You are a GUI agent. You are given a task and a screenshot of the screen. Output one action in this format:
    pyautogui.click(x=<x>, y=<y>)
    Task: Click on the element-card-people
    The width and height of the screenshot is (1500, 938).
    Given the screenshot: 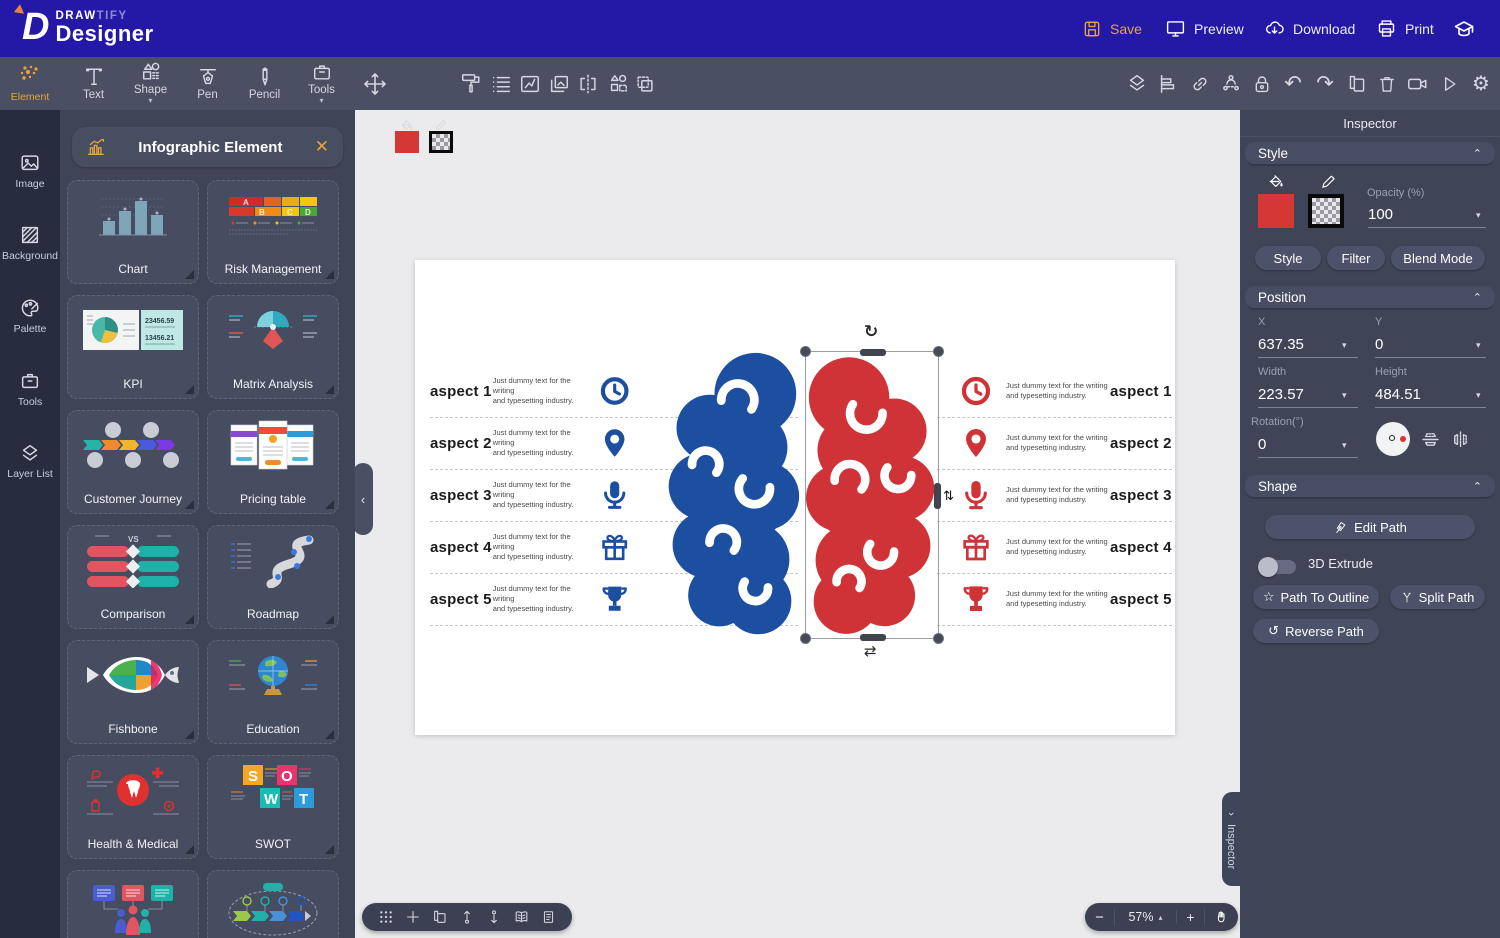 What is the action you would take?
    pyautogui.click(x=133, y=904)
    